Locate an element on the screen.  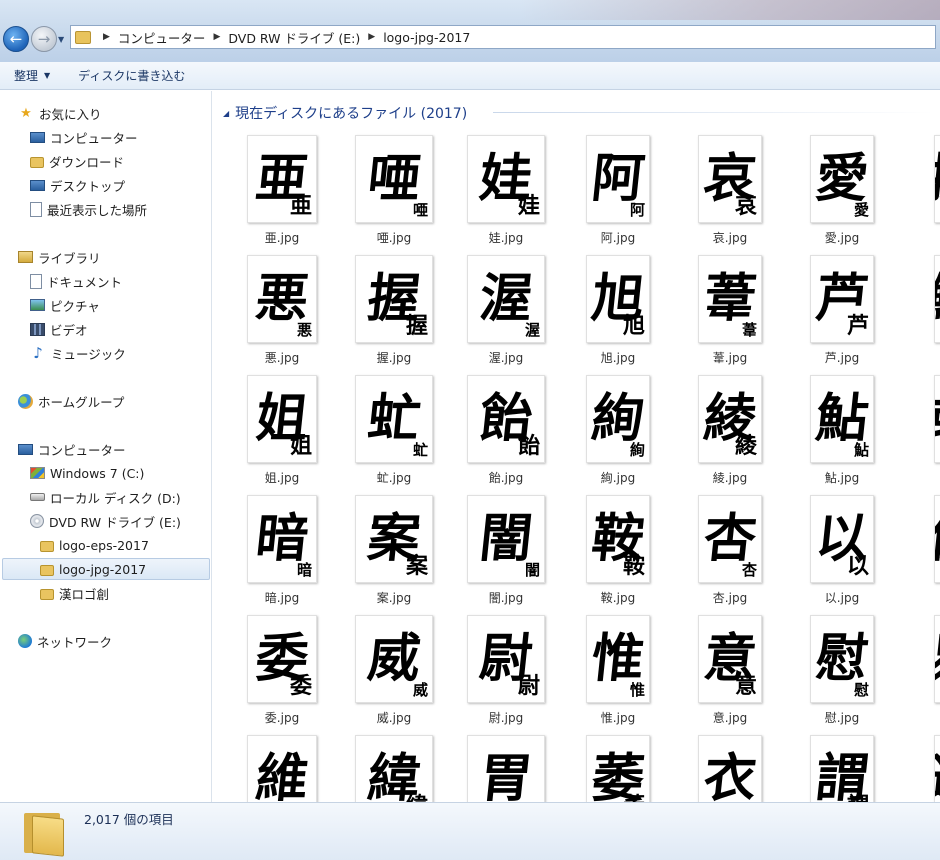
breadcrumb-current-folder: logo-jpg-2017 is located at coordinates (426, 37).